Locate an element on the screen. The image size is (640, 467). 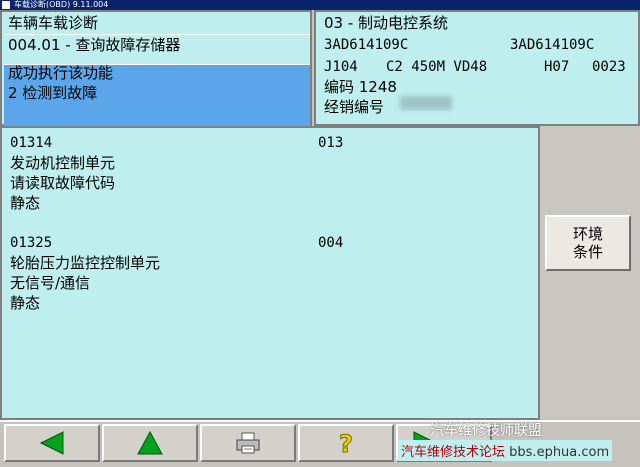
watermark-bottom: 汽车维修技术论坛 bbs.ephua.com is located at coordinates (505, 450).